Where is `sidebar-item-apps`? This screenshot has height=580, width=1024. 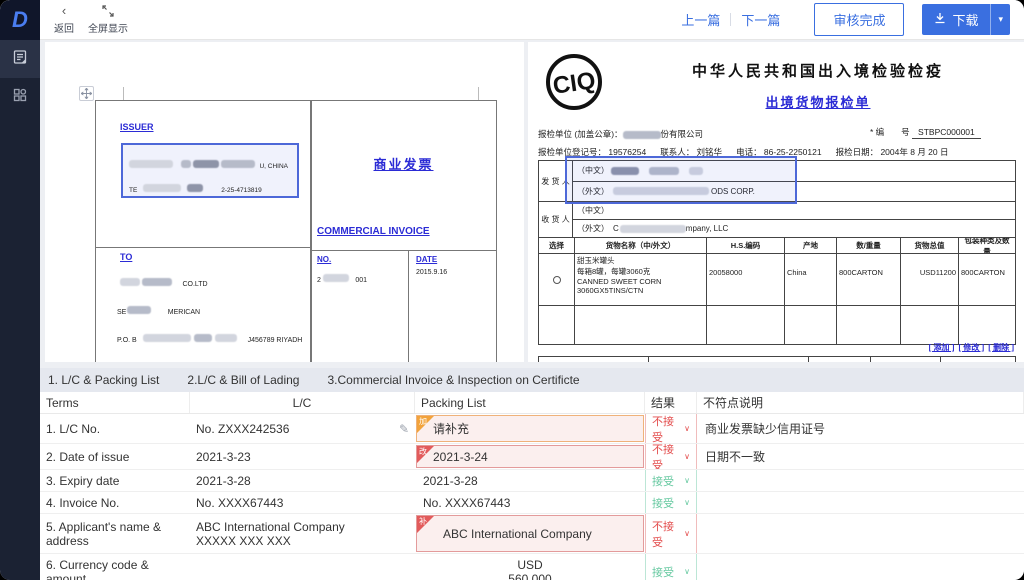 sidebar-item-apps is located at coordinates (20, 97).